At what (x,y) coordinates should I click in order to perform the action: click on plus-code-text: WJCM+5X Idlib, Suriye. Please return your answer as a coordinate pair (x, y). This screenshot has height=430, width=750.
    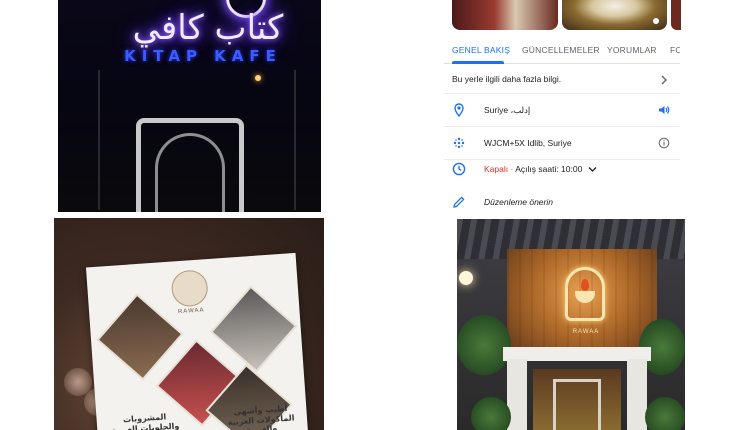
    Looking at the image, I should click on (528, 143).